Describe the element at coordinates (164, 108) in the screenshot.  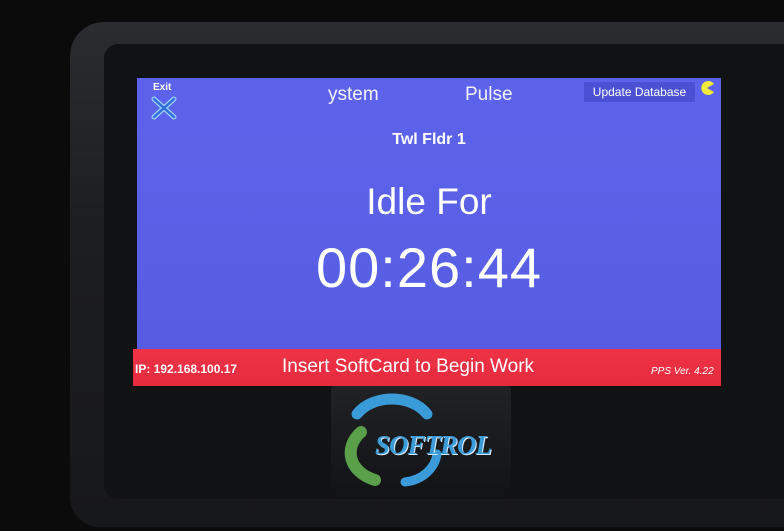
I see `close-x-icon` at that location.